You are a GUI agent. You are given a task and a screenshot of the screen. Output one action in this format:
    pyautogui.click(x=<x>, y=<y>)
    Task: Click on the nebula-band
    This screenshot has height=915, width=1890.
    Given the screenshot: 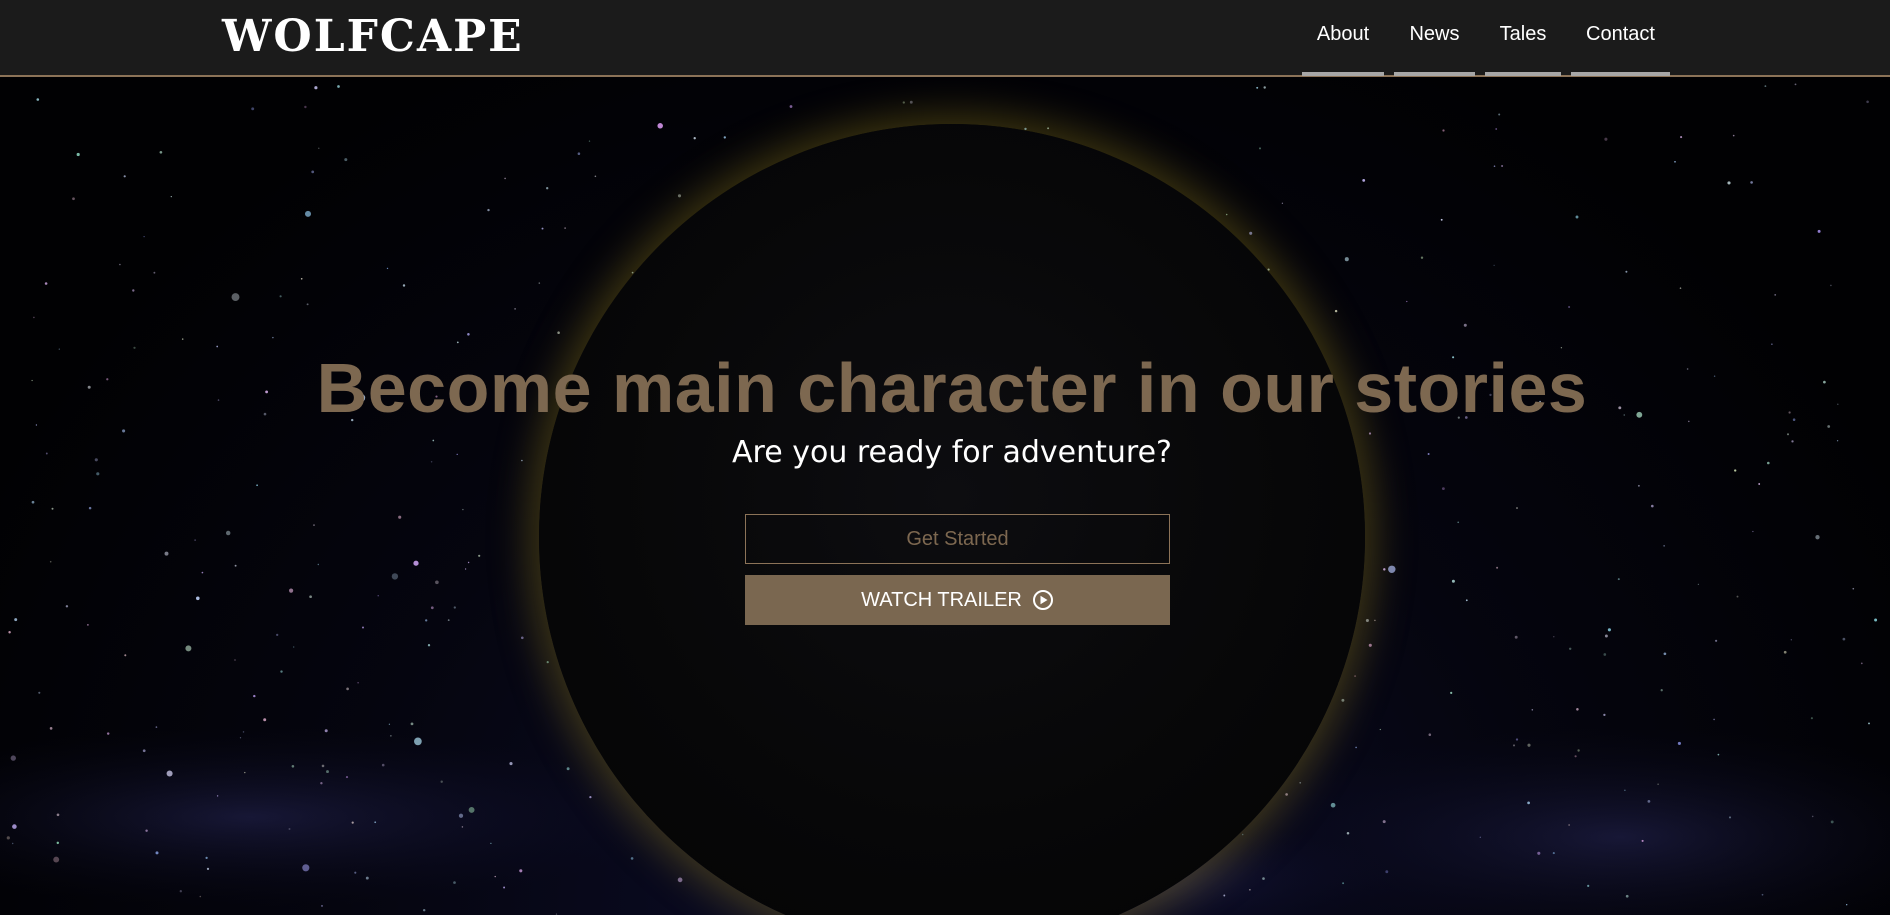 What is the action you would take?
    pyautogui.click(x=1565, y=821)
    